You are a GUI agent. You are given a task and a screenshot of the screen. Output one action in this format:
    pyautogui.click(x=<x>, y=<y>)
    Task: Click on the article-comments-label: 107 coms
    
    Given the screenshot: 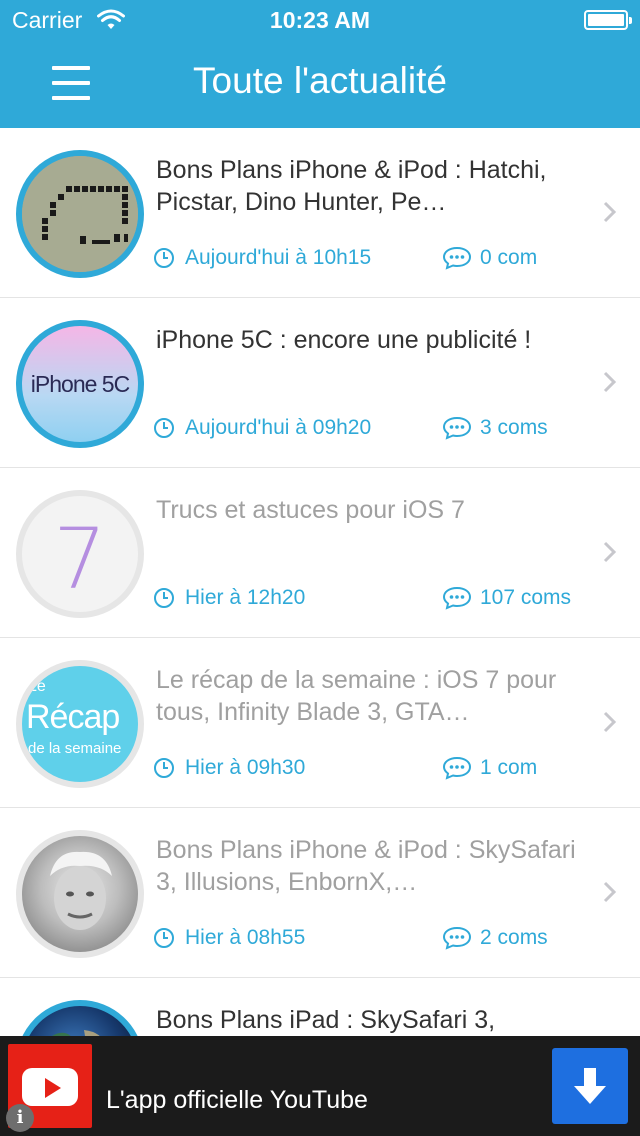 What is the action you would take?
    pyautogui.click(x=526, y=597)
    